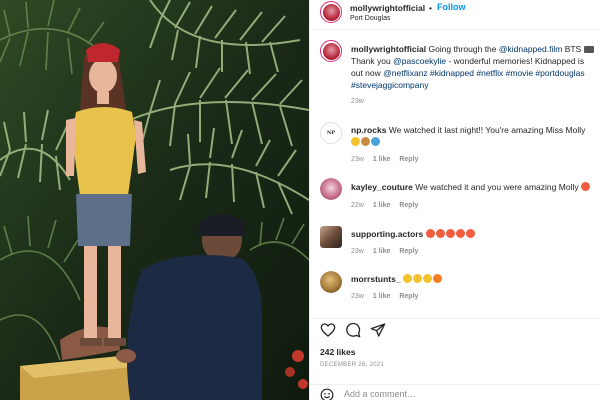 This screenshot has height=400, width=600. I want to click on add-comment-bar, so click(455, 392).